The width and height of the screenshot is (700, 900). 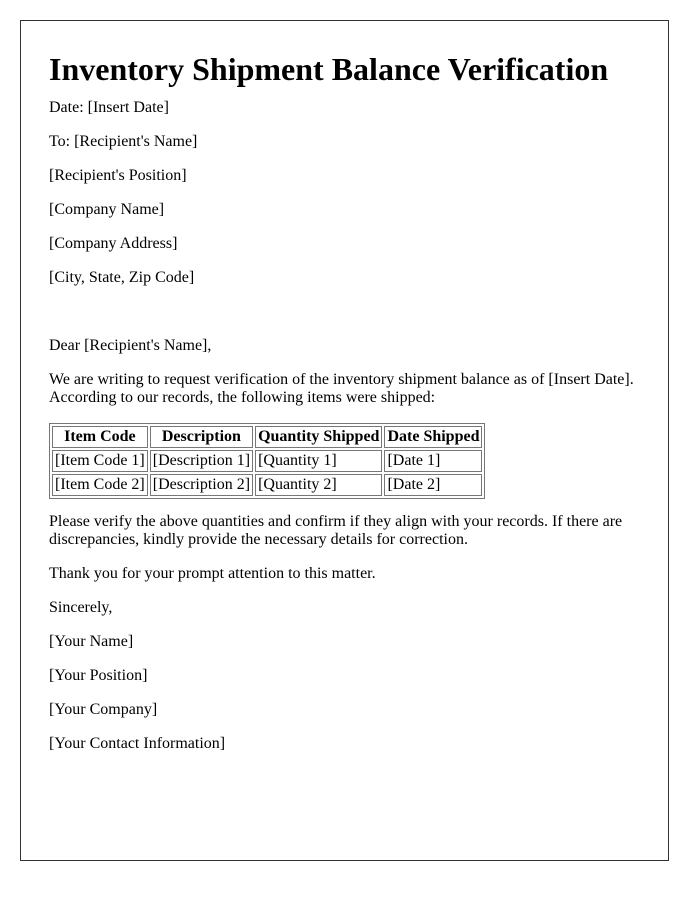 I want to click on cell-description: [Description 2], so click(x=201, y=485).